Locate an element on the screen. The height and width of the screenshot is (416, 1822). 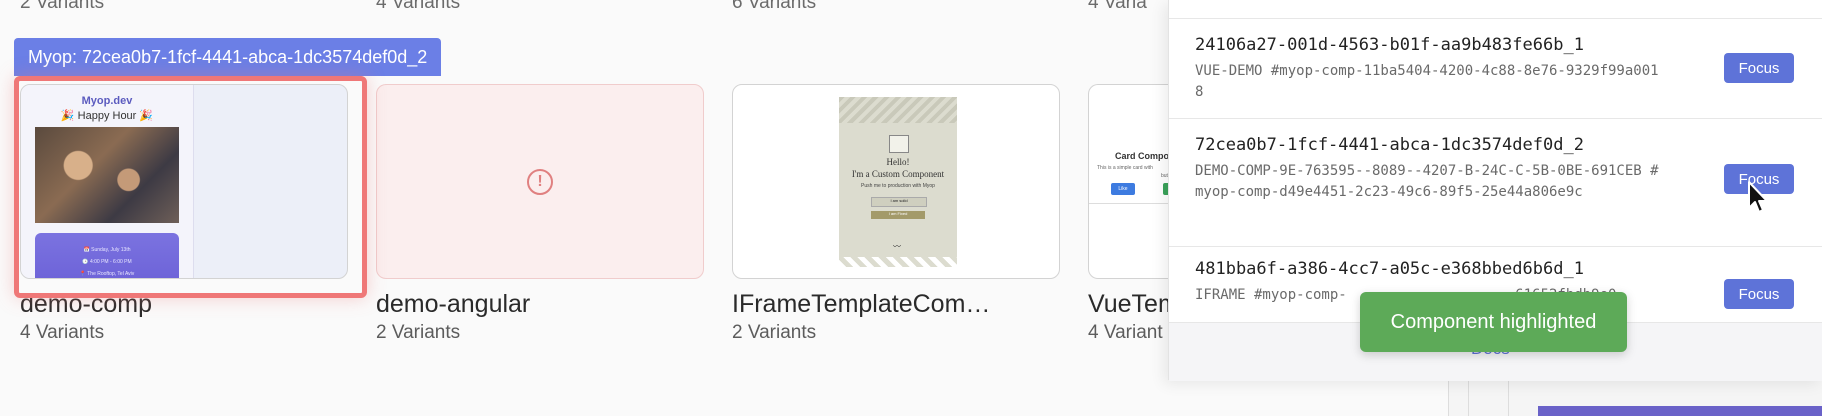
variant-count: 4 Variants is located at coordinates (62, 332).